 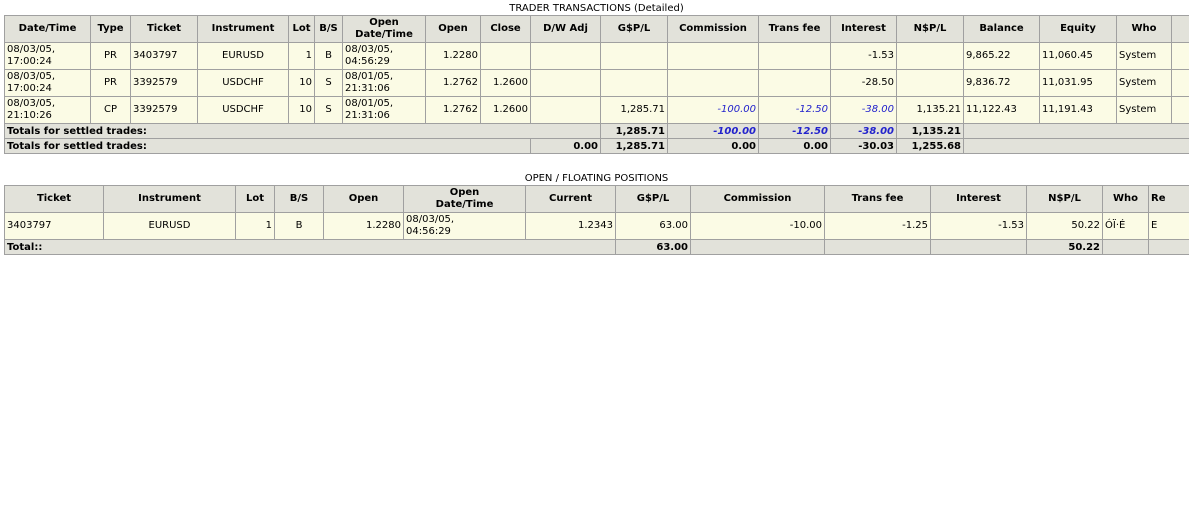 What do you see at coordinates (565, 29) in the screenshot?
I see `col-header: D/W Adj` at bounding box center [565, 29].